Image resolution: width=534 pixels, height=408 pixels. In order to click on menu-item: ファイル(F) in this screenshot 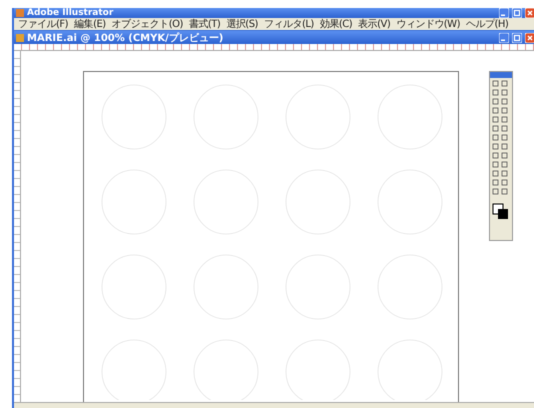, I will do `click(43, 24)`.